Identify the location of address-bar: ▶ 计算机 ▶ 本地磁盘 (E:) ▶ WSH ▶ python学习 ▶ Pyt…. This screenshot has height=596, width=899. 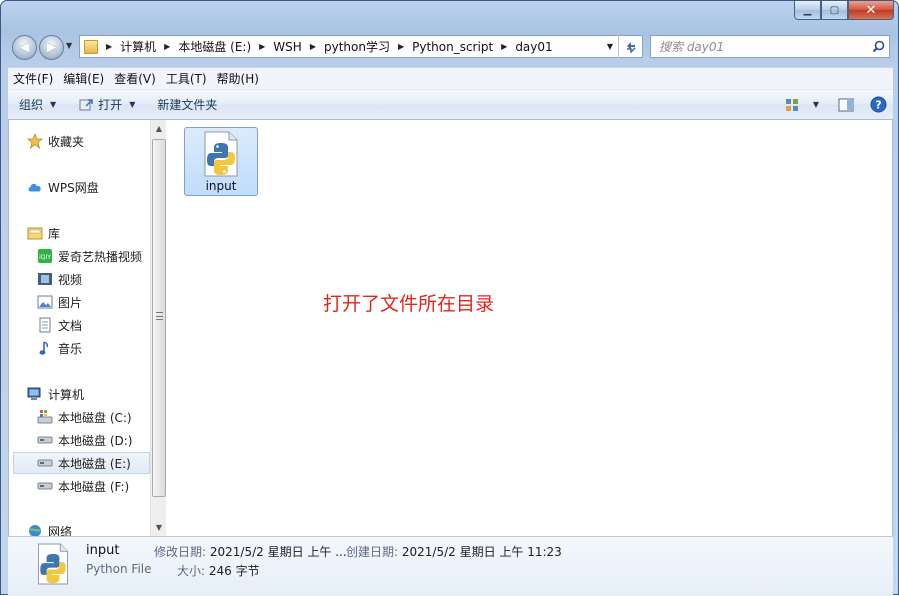
(361, 46).